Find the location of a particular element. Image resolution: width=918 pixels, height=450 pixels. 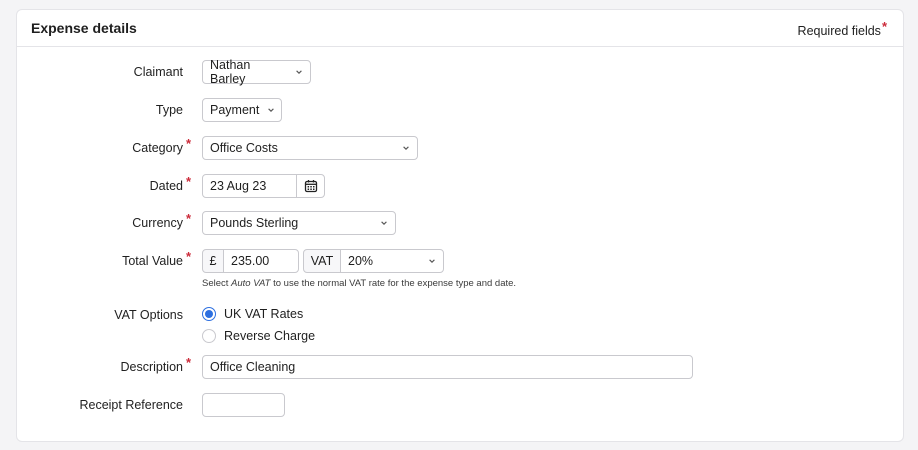

claimant-row: Claimant is located at coordinates (105, 72).